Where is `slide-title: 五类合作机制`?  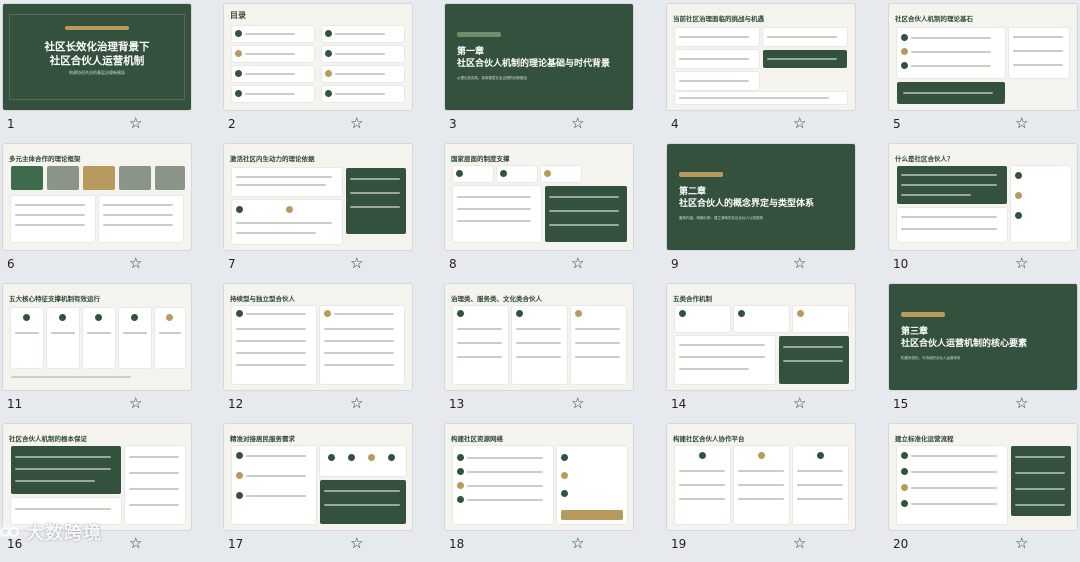 slide-title: 五类合作机制 is located at coordinates (692, 299).